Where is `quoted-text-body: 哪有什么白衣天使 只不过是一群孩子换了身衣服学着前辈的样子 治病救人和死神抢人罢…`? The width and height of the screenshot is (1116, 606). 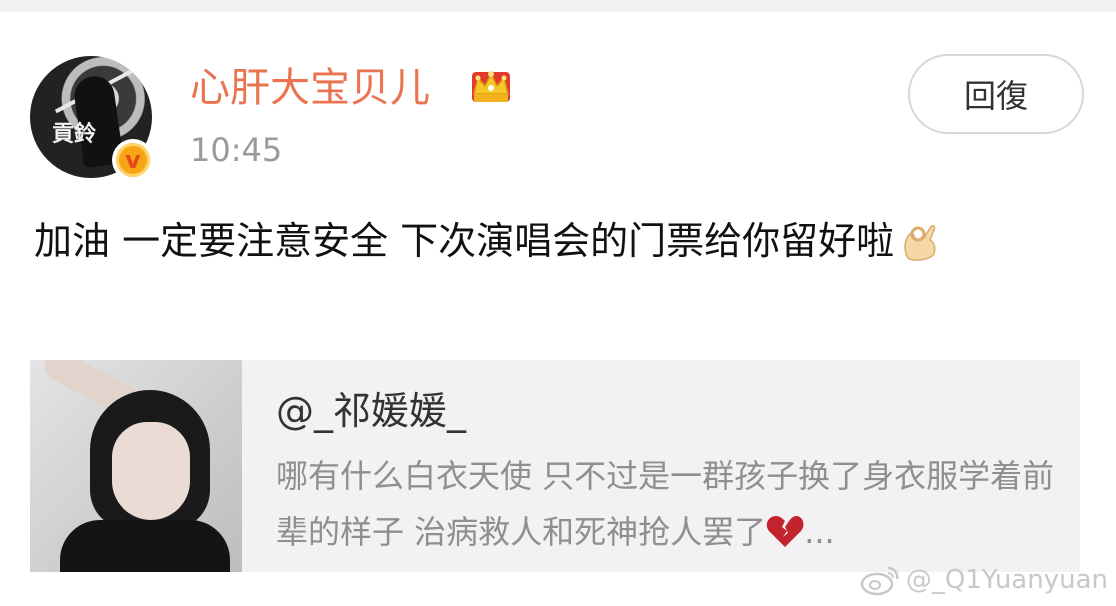
quoted-text-body: 哪有什么白衣天使 只不过是一群孩子换了身衣服学着前辈的样子 治病救人和死神抢人罢… is located at coordinates (665, 504).